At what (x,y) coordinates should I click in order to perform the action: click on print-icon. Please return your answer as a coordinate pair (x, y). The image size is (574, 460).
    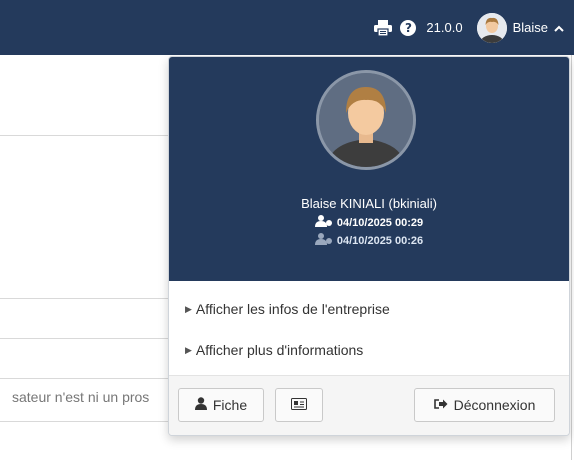
    Looking at the image, I should click on (383, 28).